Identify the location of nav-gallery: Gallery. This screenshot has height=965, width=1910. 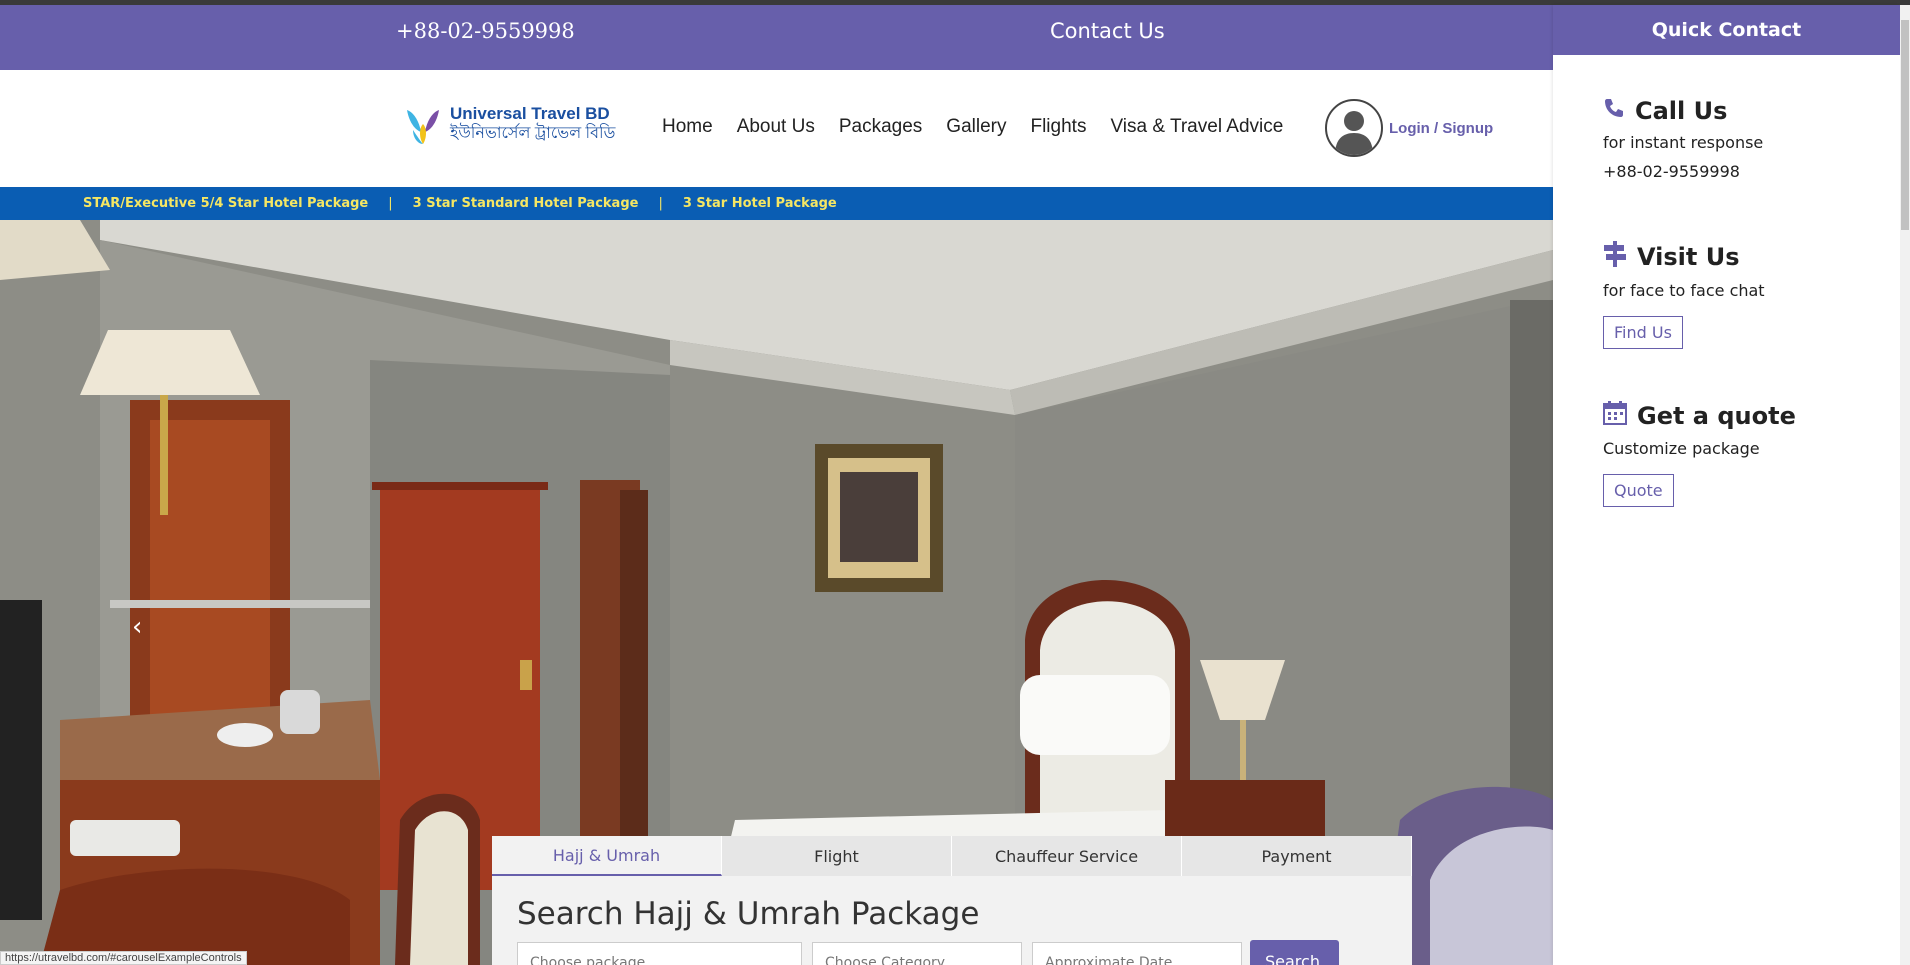
(976, 127).